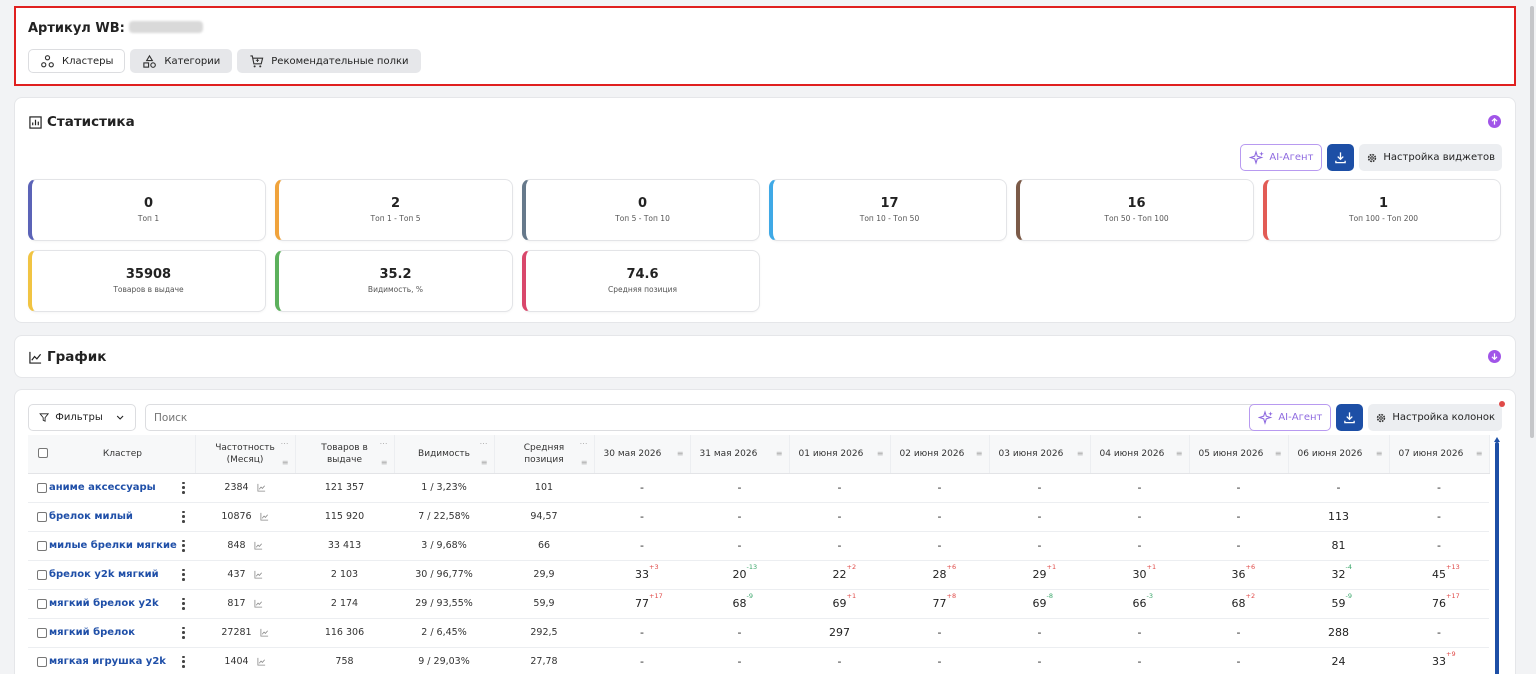 The height and width of the screenshot is (674, 1536). Describe the element at coordinates (1338, 517) in the screenshot. I see `position-cell: 113` at that location.